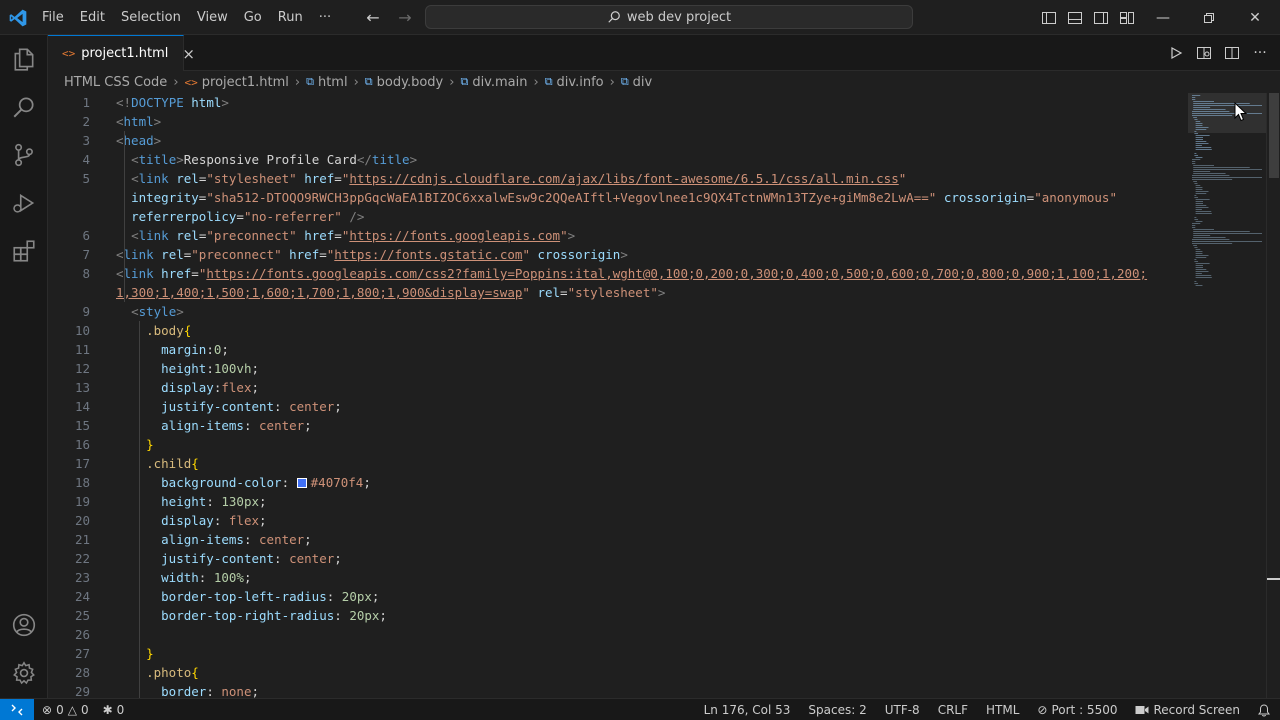 This screenshot has height=720, width=1280. I want to click on extensions-icon, so click(24, 251).